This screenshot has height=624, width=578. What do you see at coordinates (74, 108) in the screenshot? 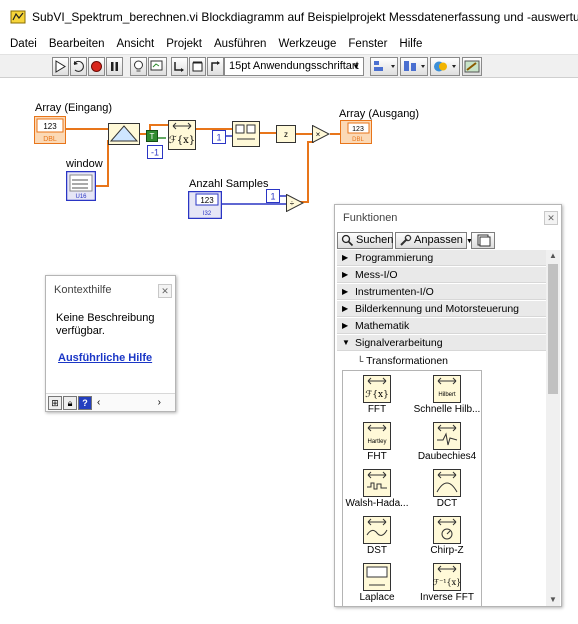
I see `label-array-in: Array (Eingang)` at bounding box center [74, 108].